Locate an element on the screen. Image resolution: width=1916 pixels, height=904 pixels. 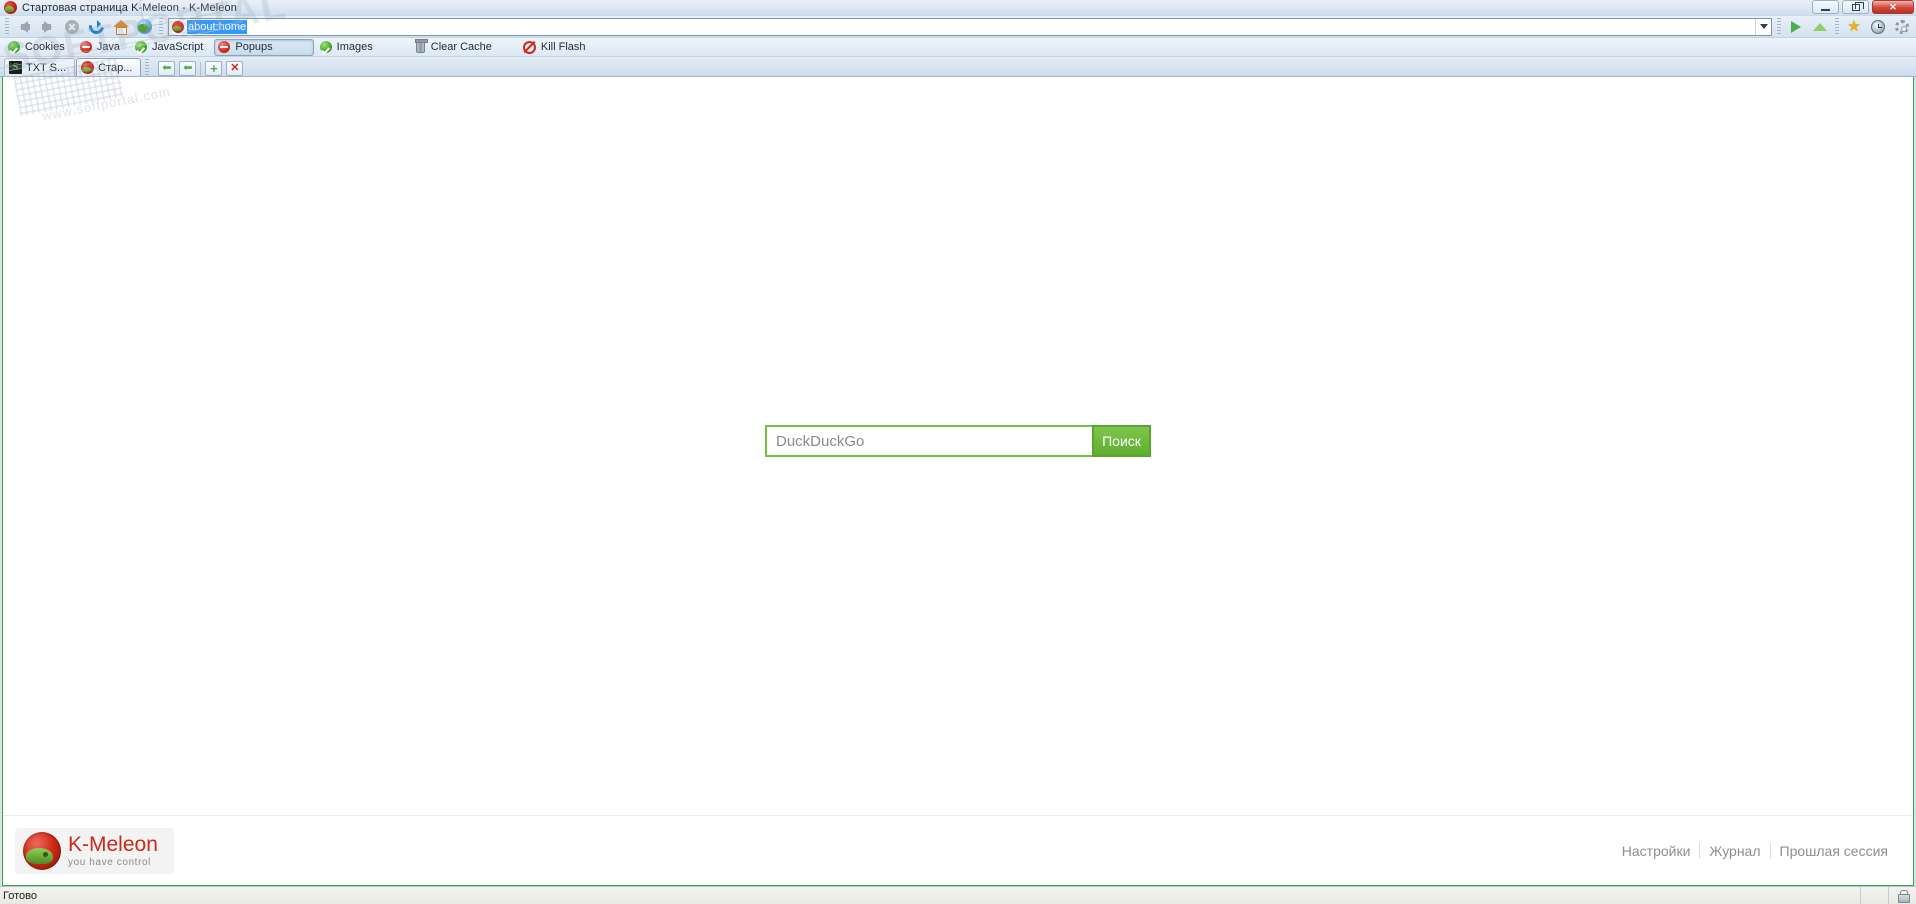
restore-tab-icon: ⬅ is located at coordinates (188, 68).